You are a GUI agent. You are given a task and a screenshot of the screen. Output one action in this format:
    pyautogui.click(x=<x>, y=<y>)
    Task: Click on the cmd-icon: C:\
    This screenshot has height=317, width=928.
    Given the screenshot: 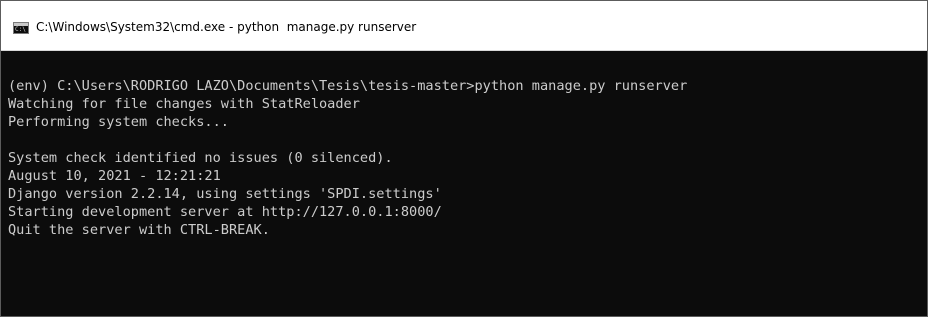 What is the action you would take?
    pyautogui.click(x=21, y=28)
    